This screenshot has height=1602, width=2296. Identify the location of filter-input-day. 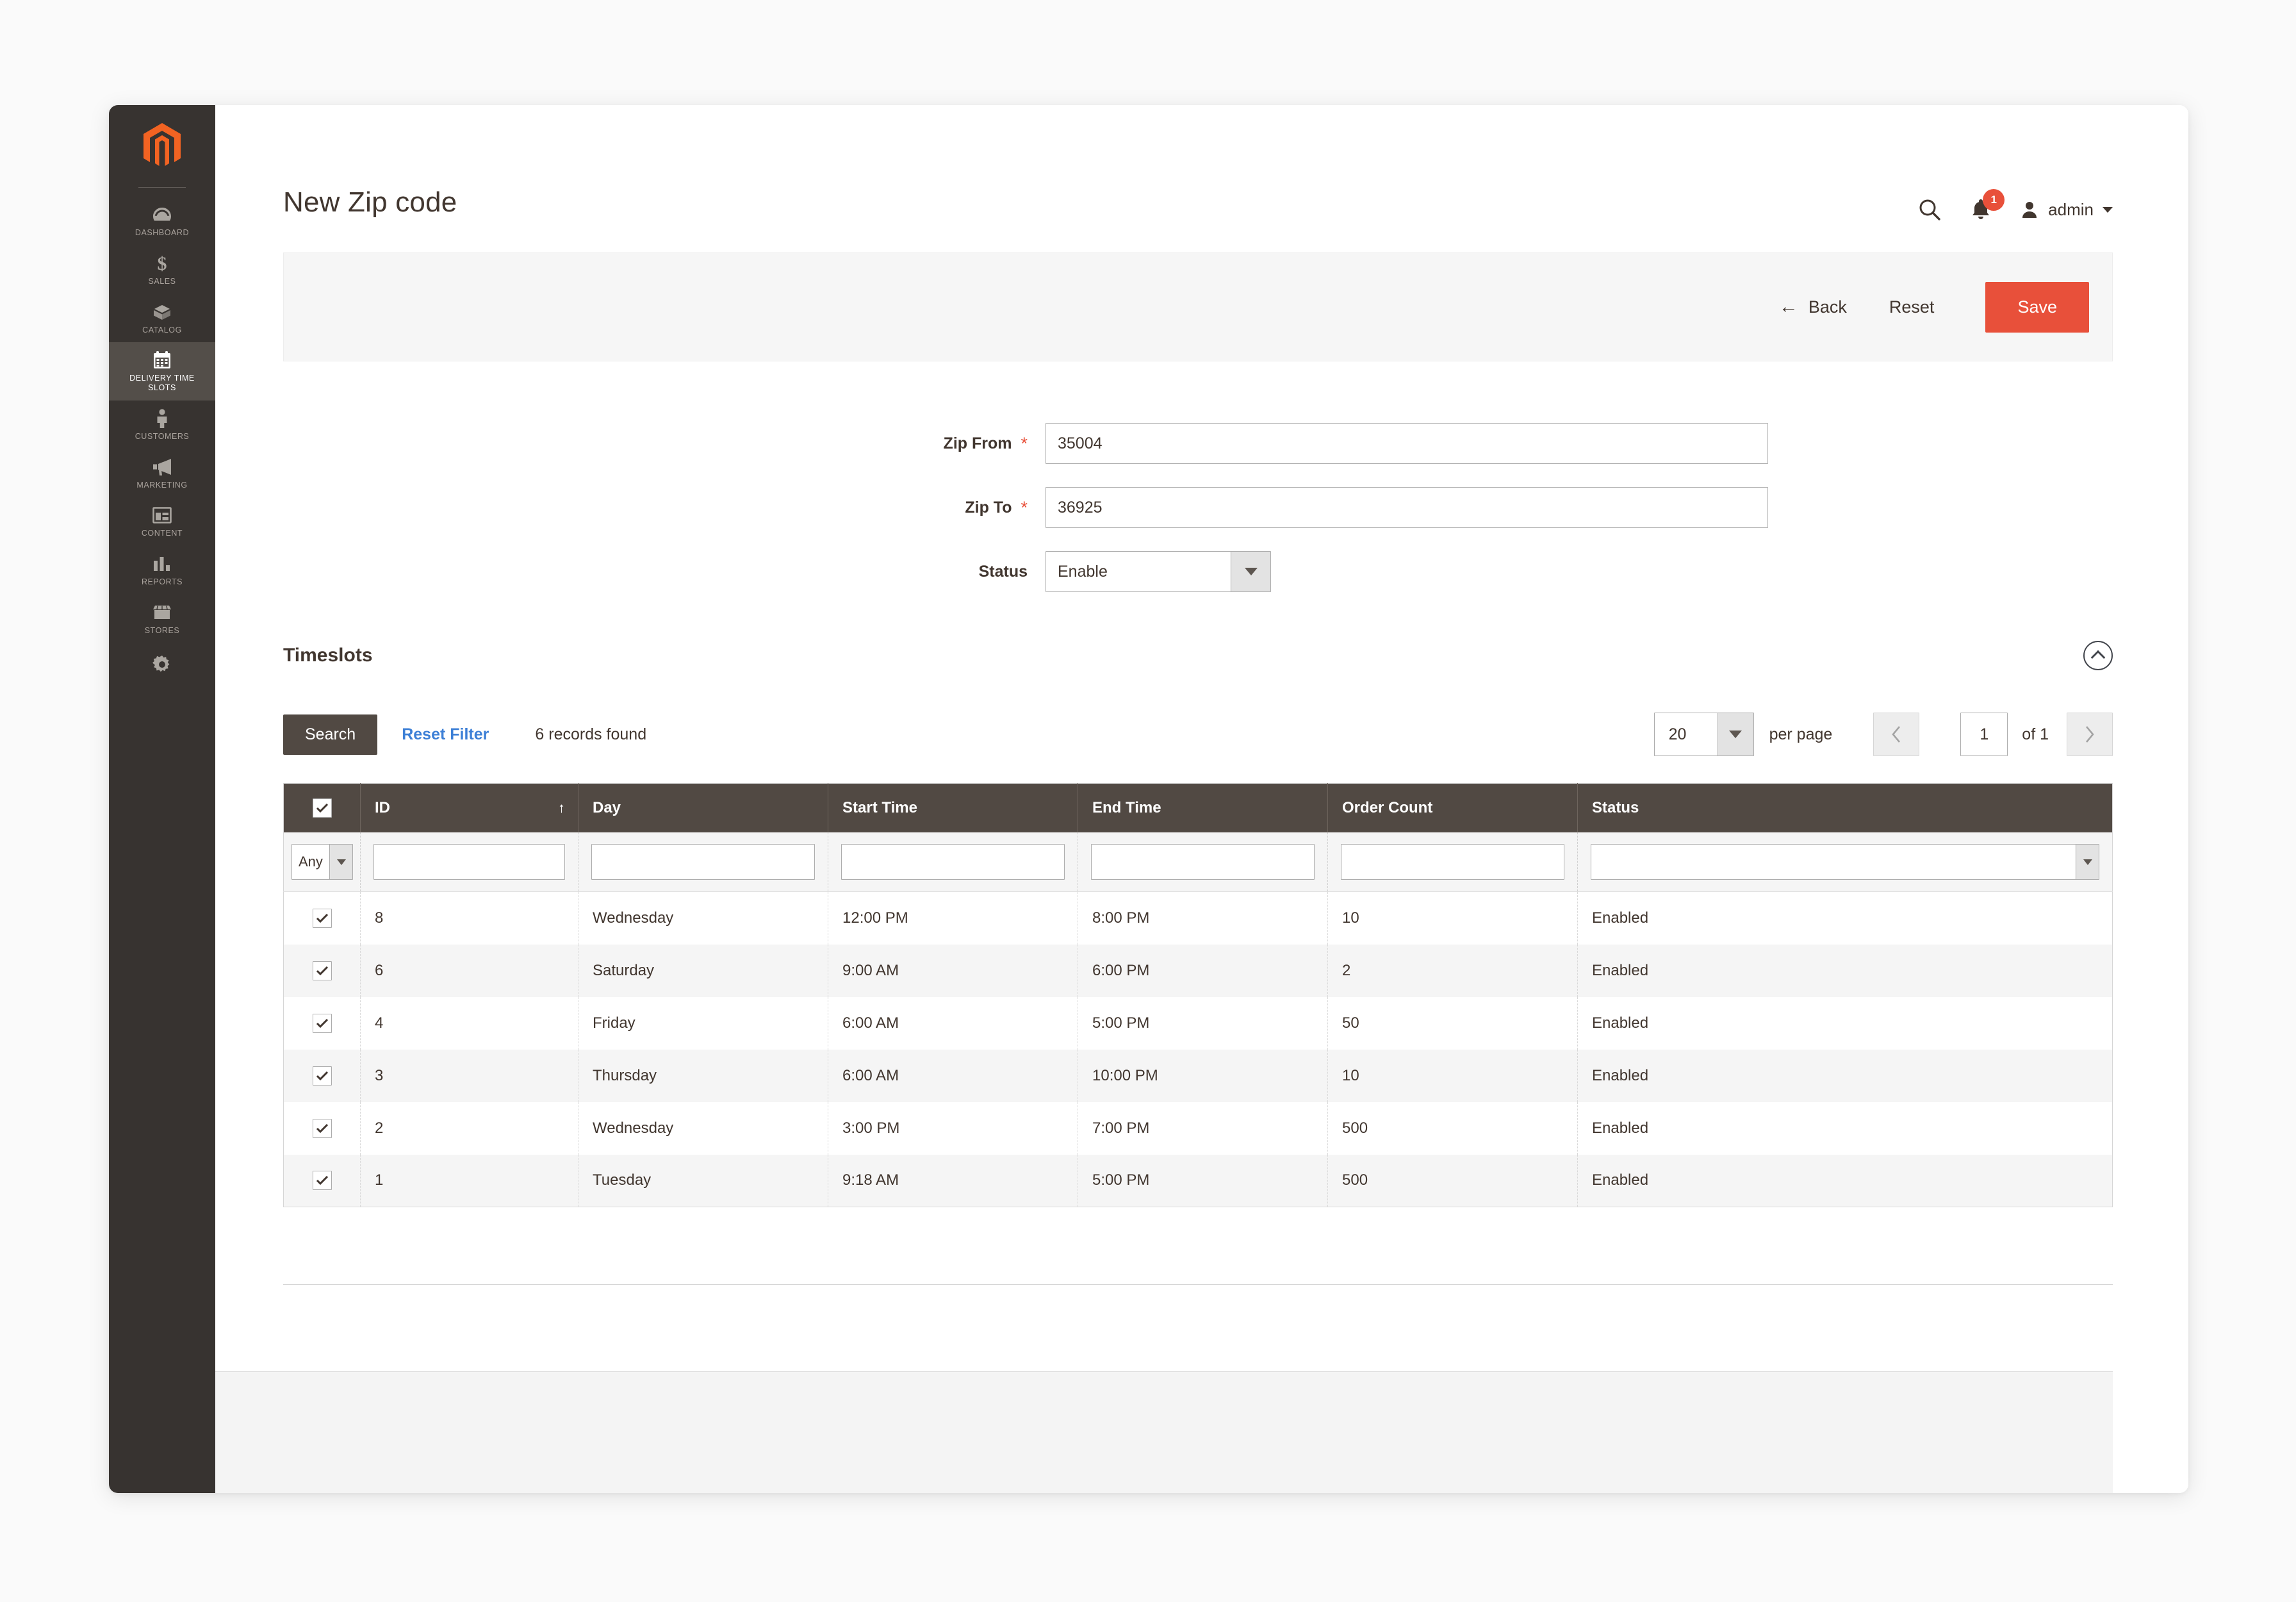
(703, 862).